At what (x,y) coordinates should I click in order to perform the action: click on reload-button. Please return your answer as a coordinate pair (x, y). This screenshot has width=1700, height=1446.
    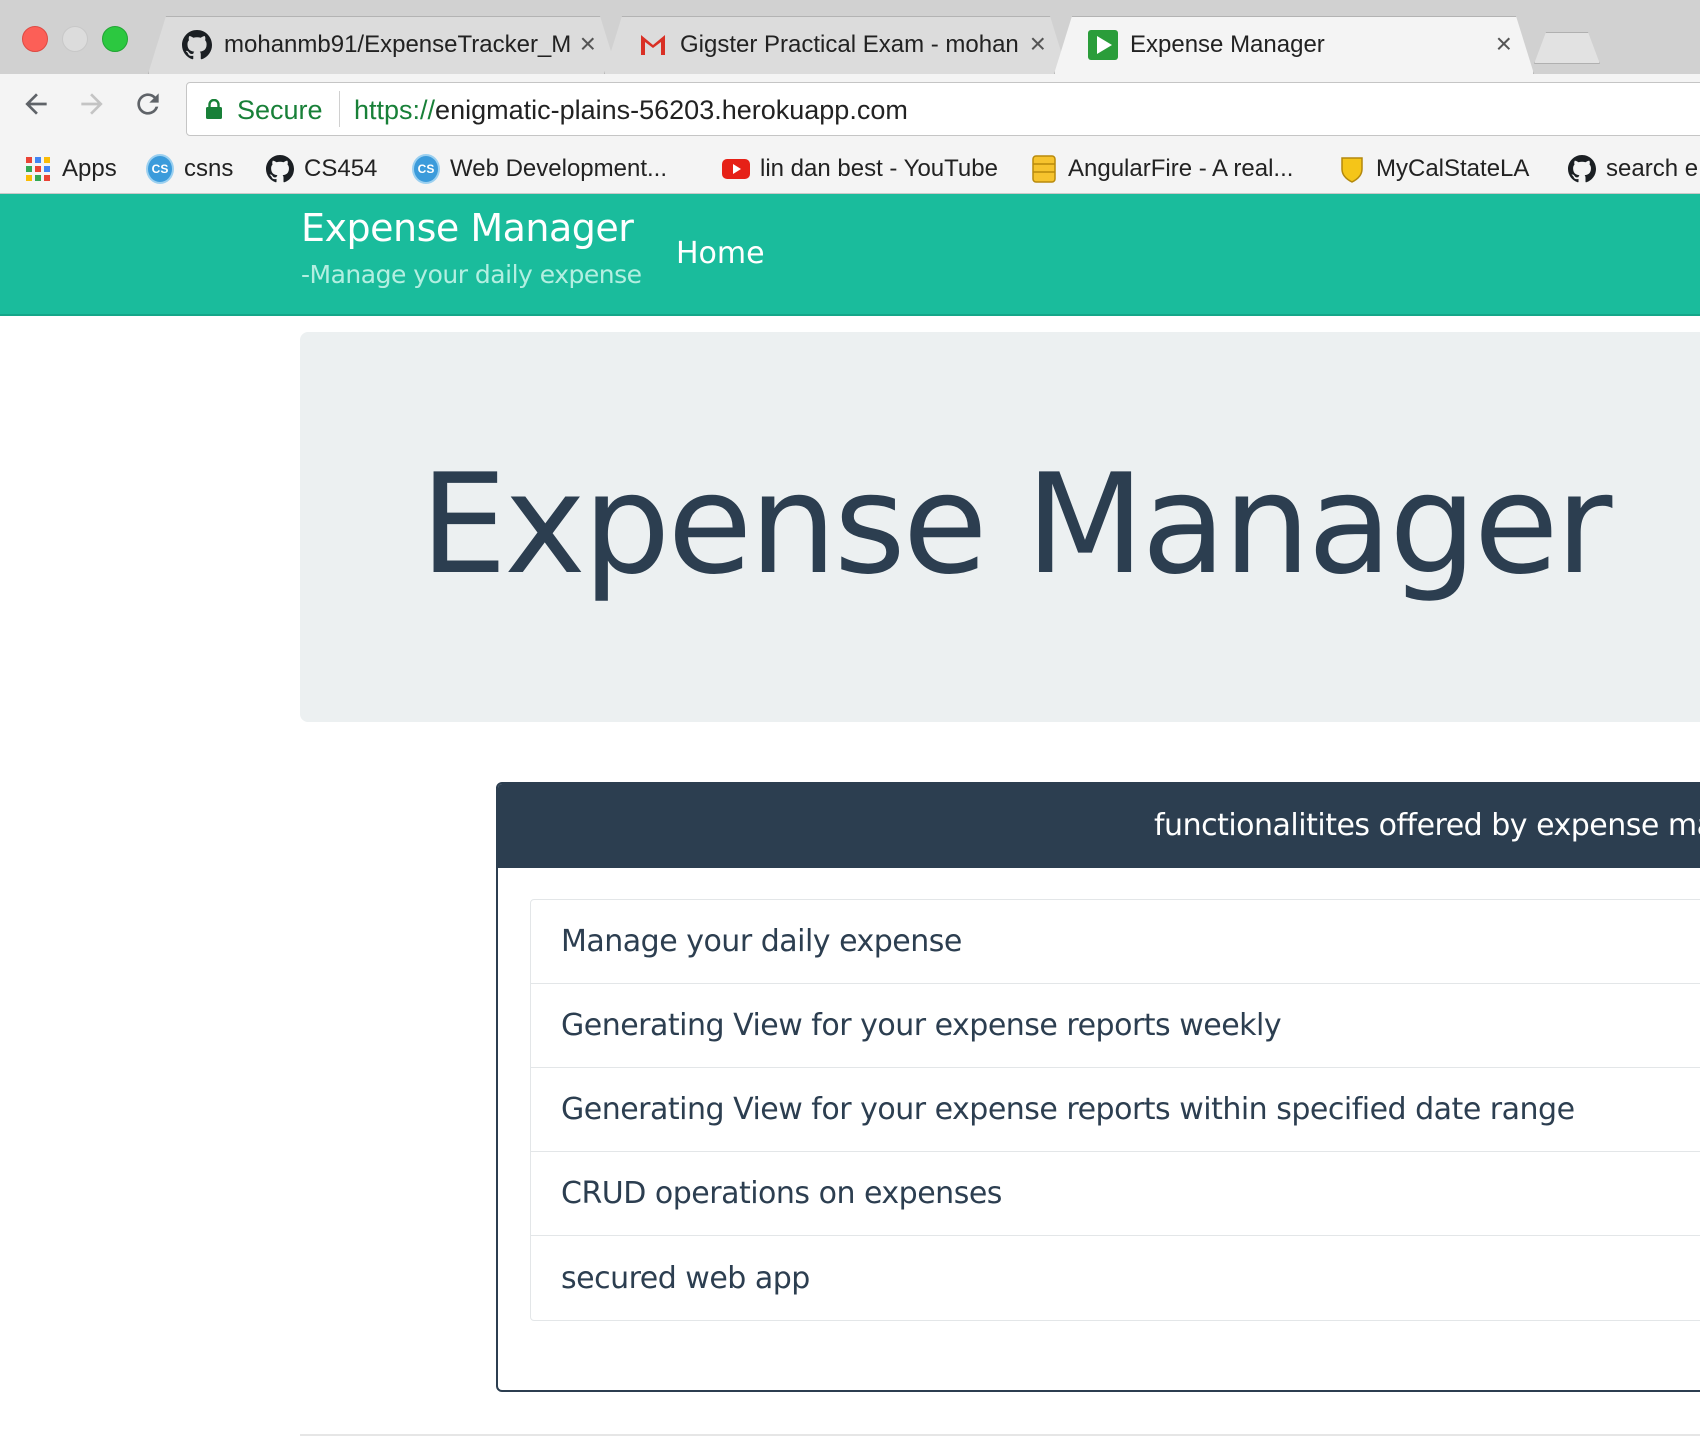
    Looking at the image, I should click on (148, 108).